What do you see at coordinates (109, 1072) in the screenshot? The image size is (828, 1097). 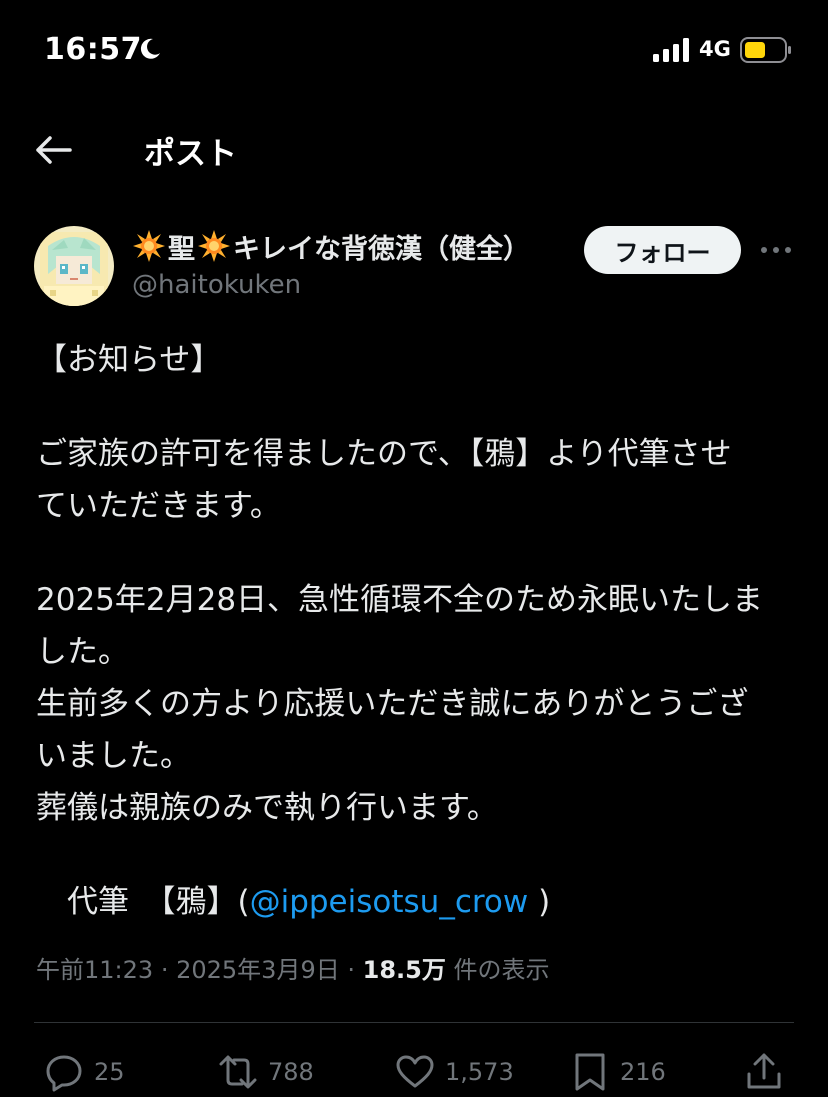 I see `reply-count: 25` at bounding box center [109, 1072].